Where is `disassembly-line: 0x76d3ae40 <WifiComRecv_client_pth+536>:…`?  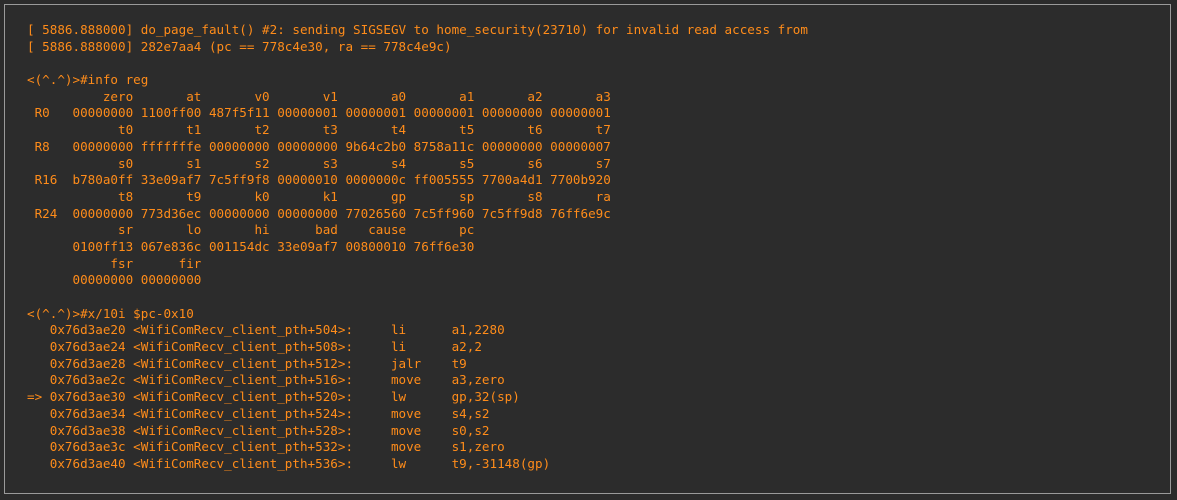 disassembly-line: 0x76d3ae40 <WifiComRecv_client_pth+536>:… is located at coordinates (289, 463).